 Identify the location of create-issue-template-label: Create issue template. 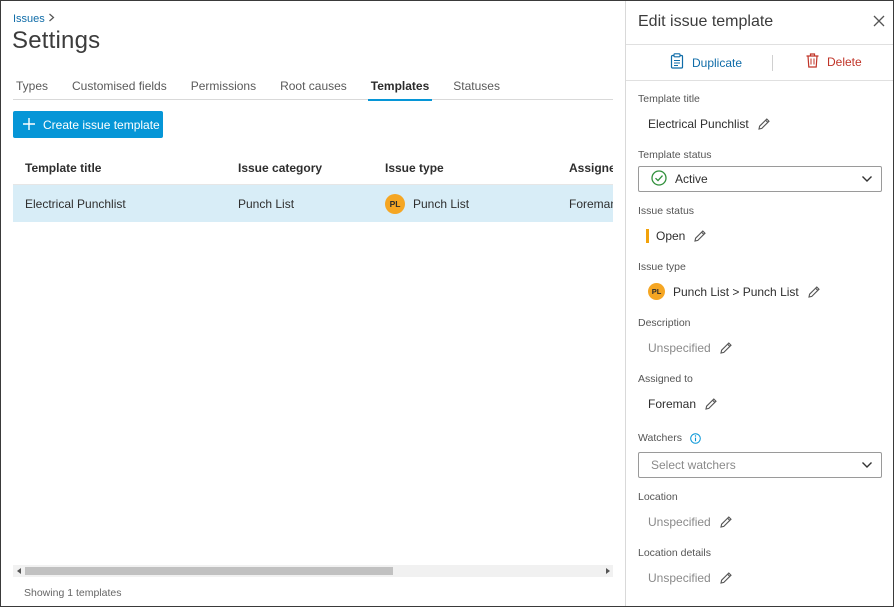
(101, 124).